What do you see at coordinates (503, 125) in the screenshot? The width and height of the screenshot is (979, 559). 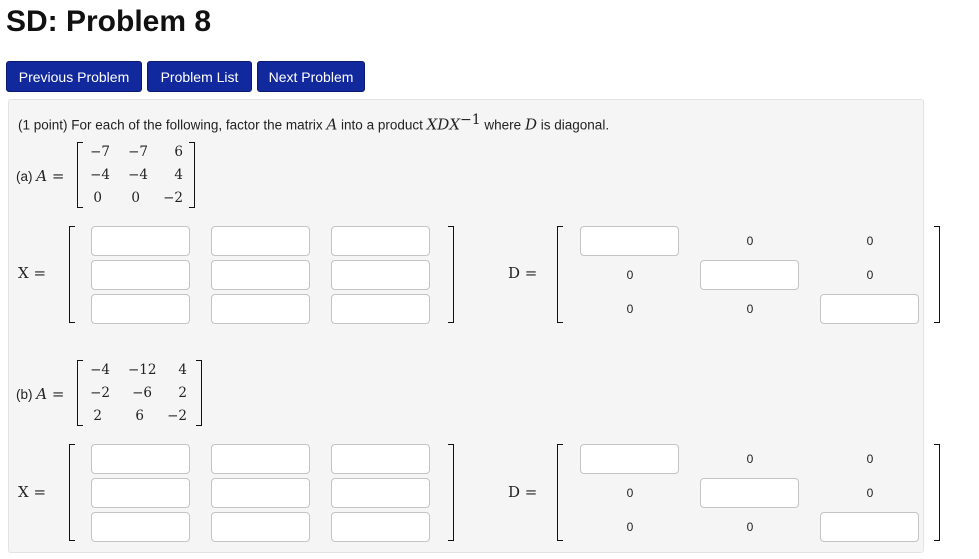 I see `statement-text: where` at bounding box center [503, 125].